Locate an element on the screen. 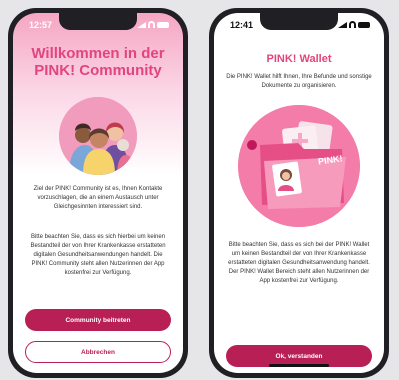  status-bar: 12:41 is located at coordinates (299, 24).